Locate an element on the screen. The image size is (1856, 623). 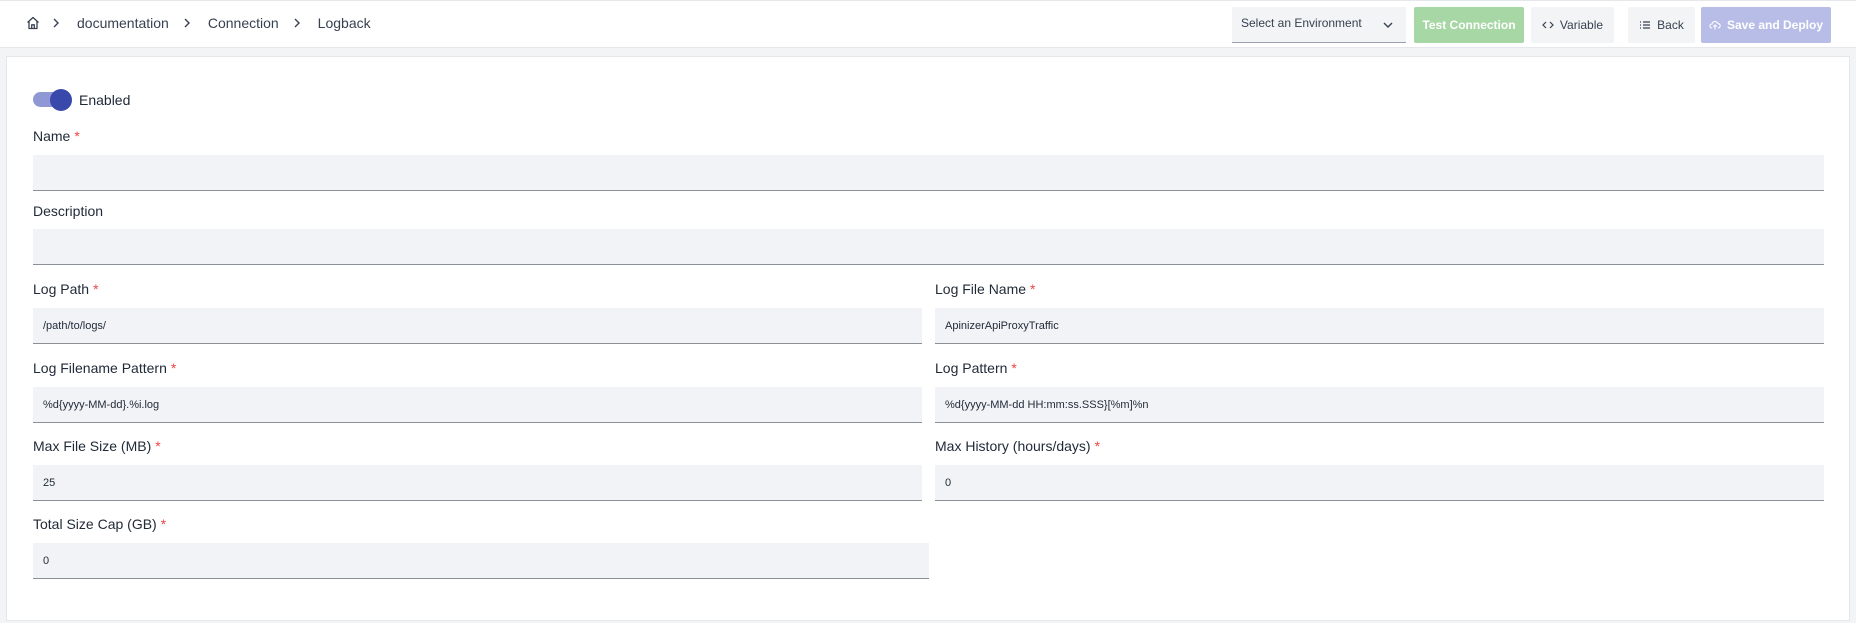
enabled-toggle is located at coordinates (53, 100).